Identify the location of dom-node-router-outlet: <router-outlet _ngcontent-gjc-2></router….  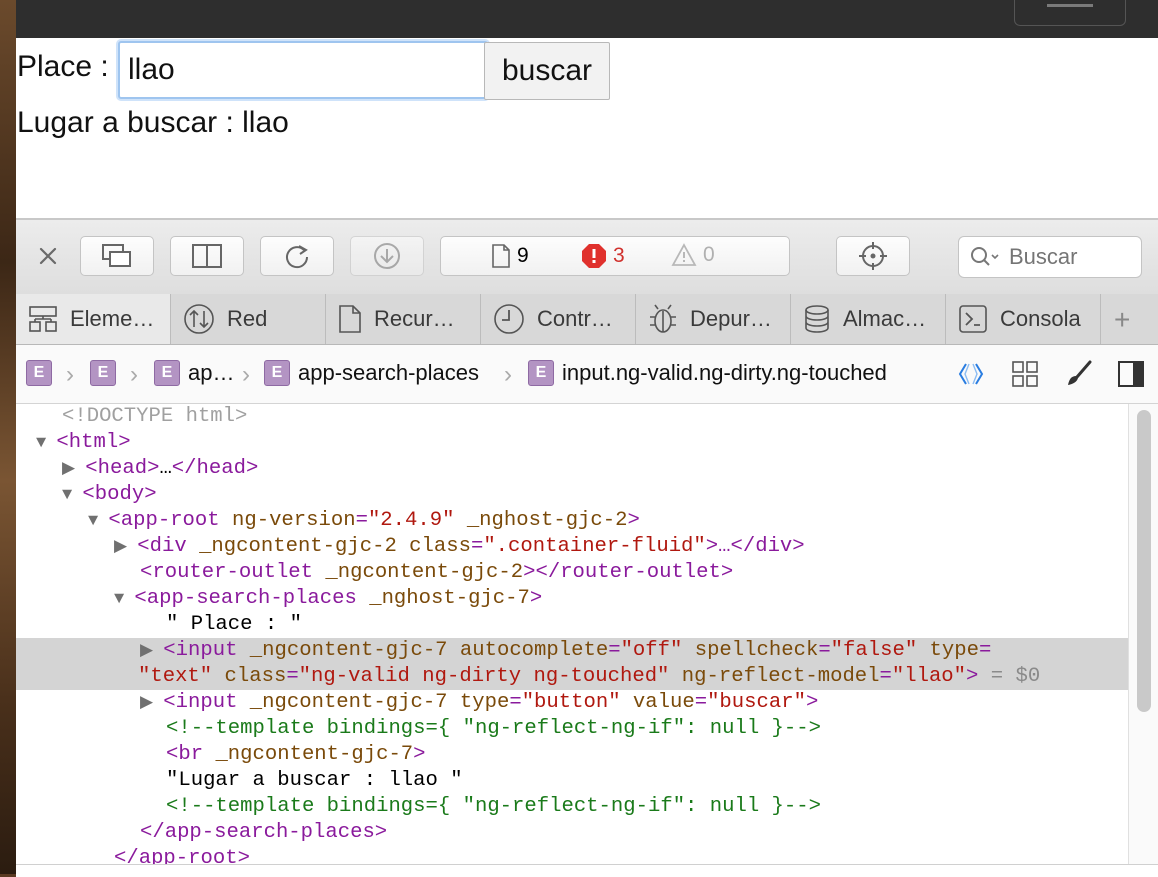
(436, 573).